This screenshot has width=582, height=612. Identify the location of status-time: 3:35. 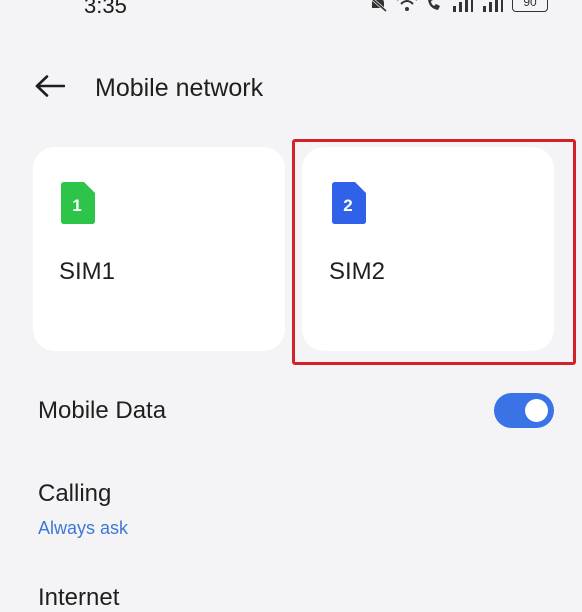
(105, 9).